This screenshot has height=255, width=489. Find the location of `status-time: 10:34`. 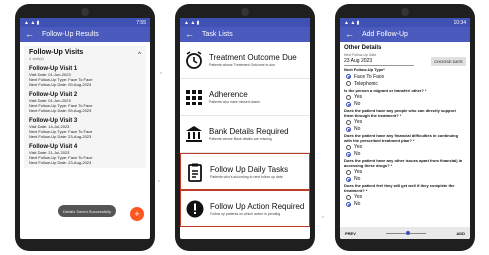

status-time: 10:34 is located at coordinates (459, 22).